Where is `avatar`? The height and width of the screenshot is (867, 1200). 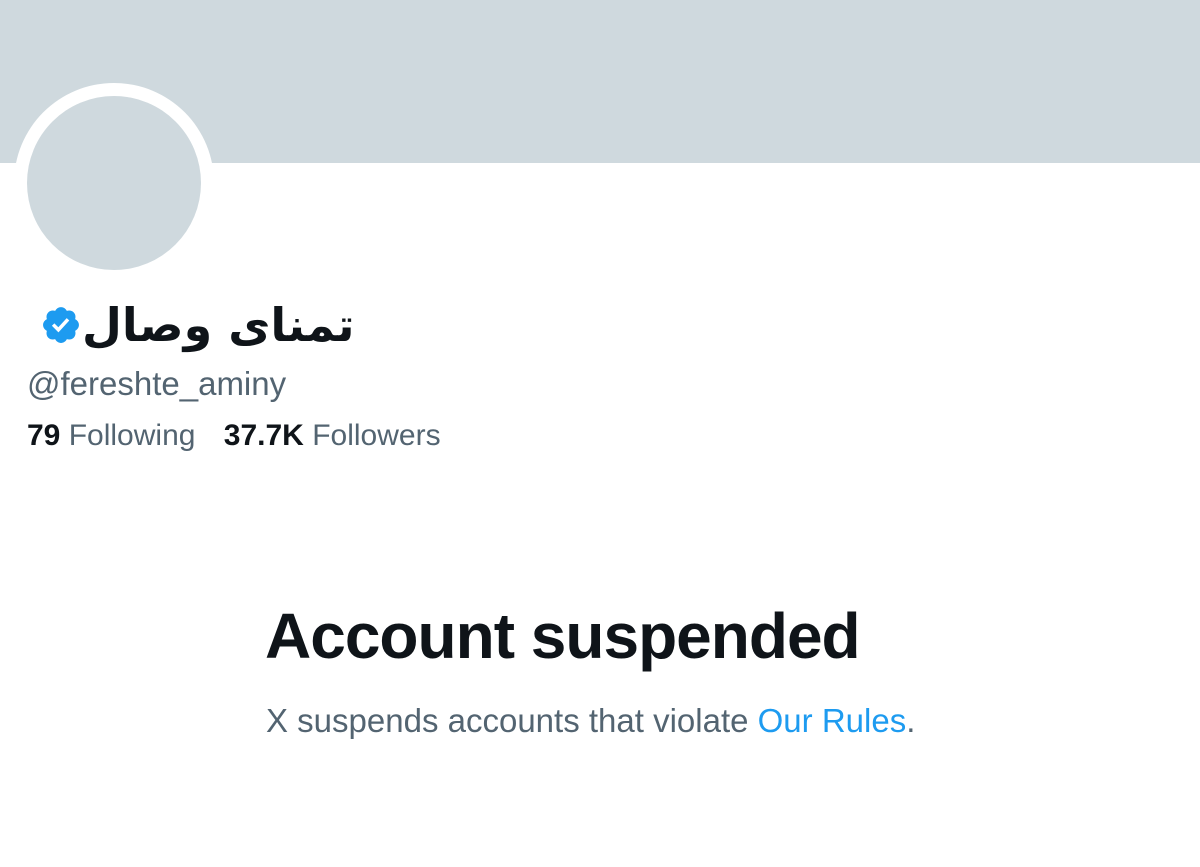
avatar is located at coordinates (114, 183).